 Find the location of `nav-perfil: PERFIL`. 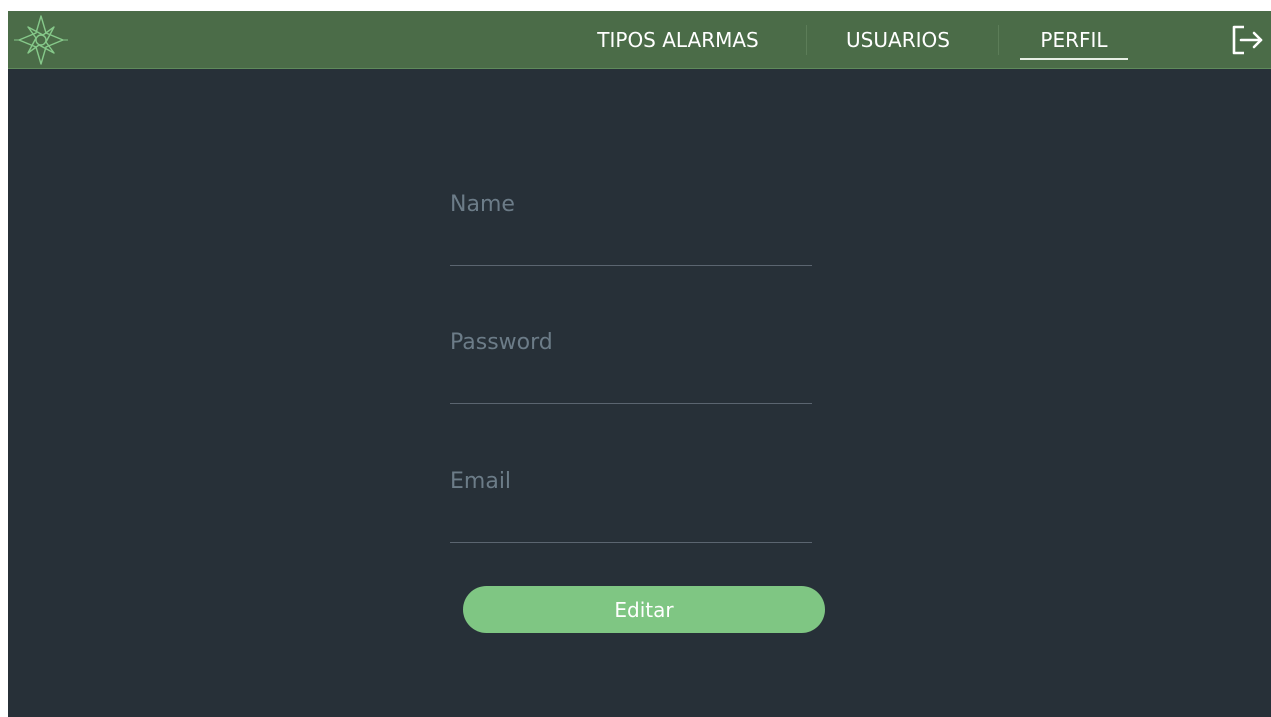

nav-perfil: PERFIL is located at coordinates (1074, 40).